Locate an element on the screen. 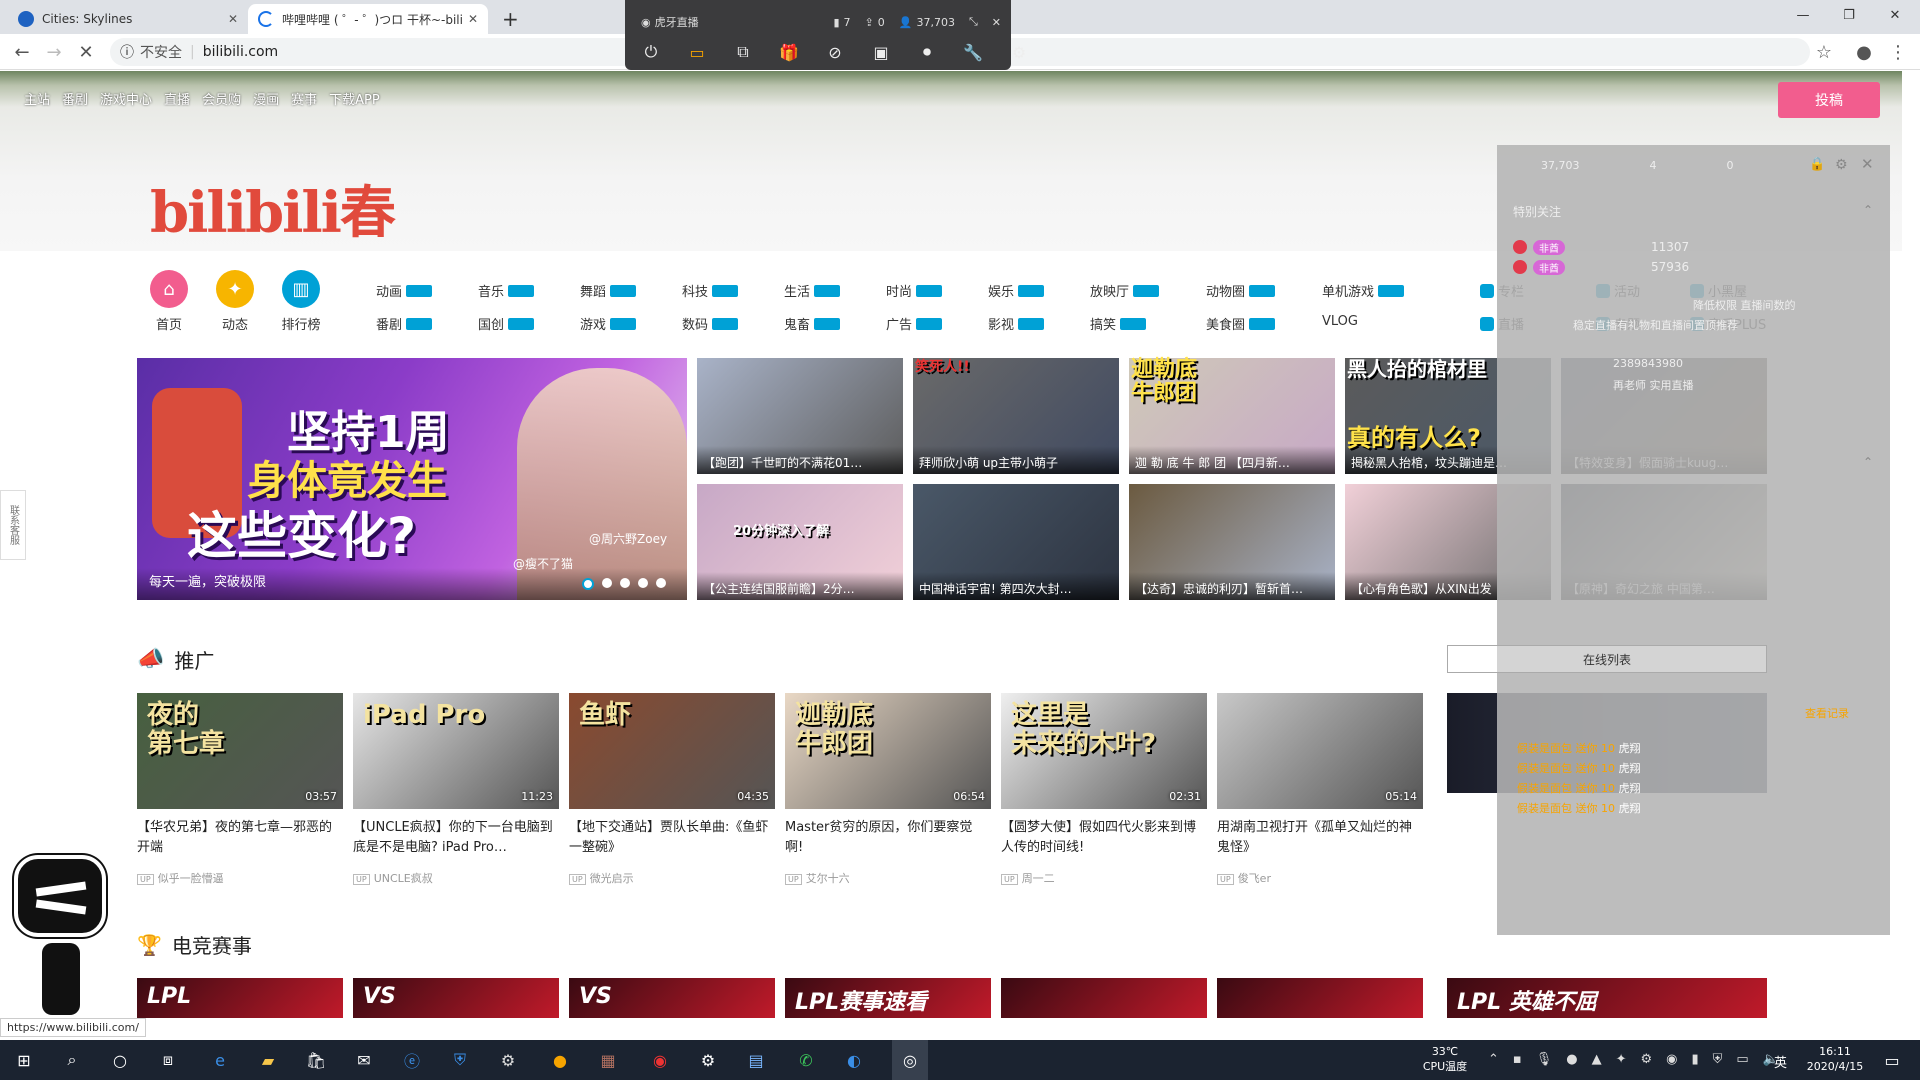 The image size is (1920, 1080). window-icon: ▤ is located at coordinates (756, 1060).